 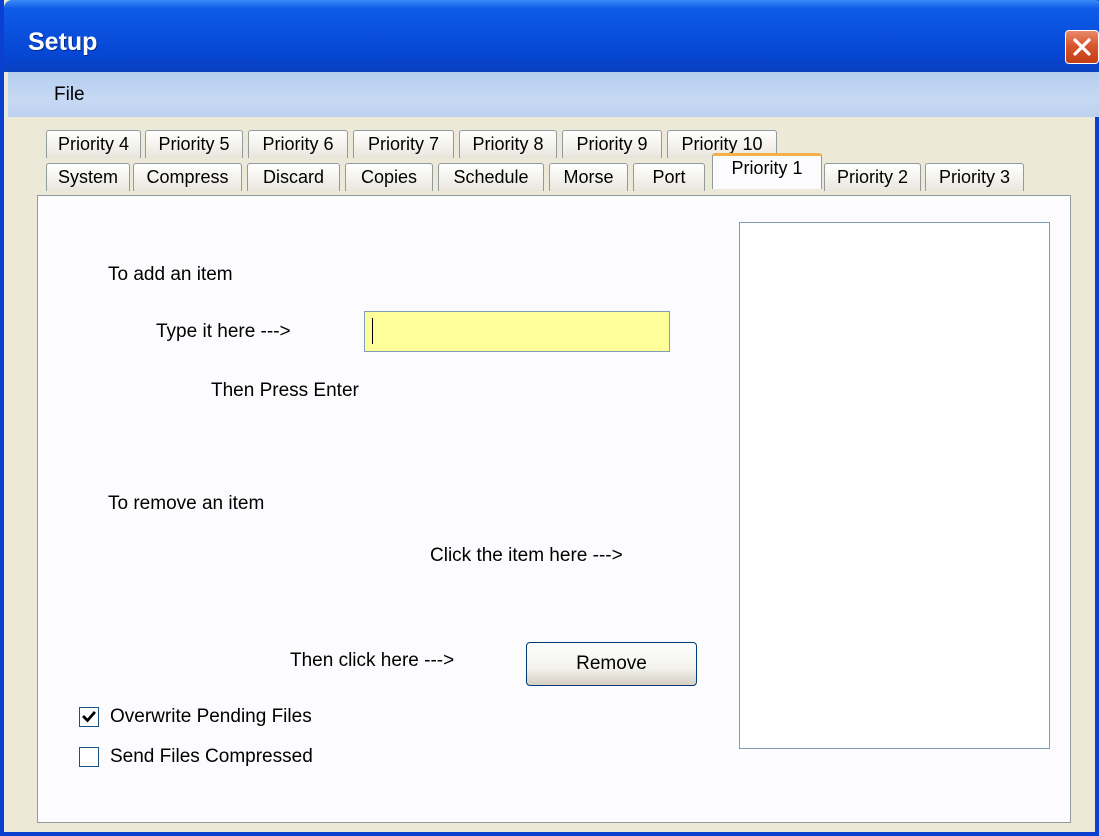 What do you see at coordinates (517, 331) in the screenshot?
I see `add-item-input` at bounding box center [517, 331].